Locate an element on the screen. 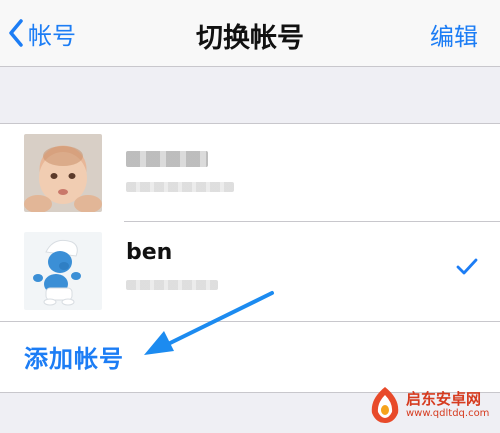  baby-avatar is located at coordinates (63, 173).